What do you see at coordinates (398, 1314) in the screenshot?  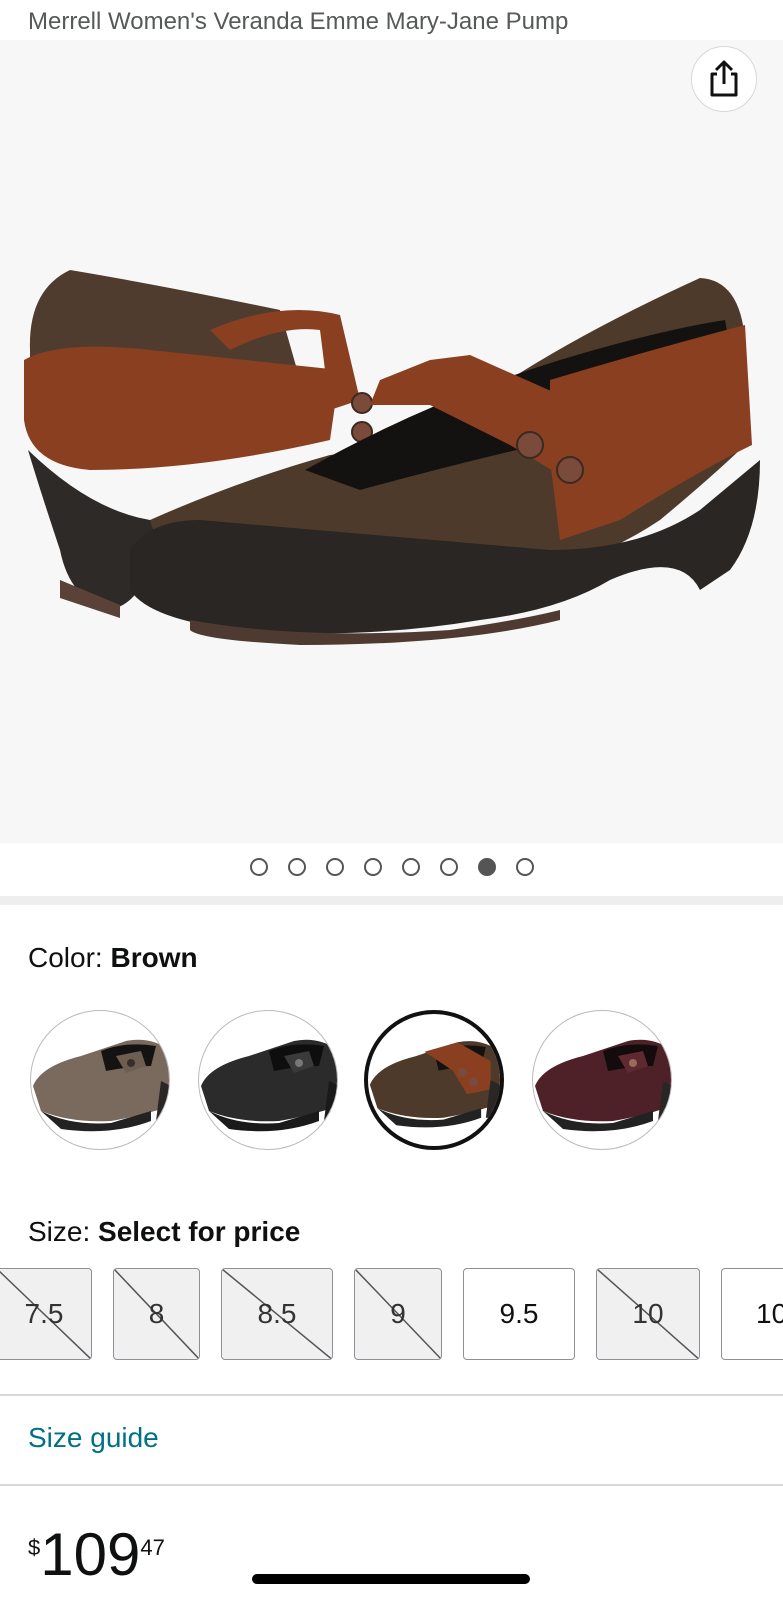 I see `size-option-9: 9` at bounding box center [398, 1314].